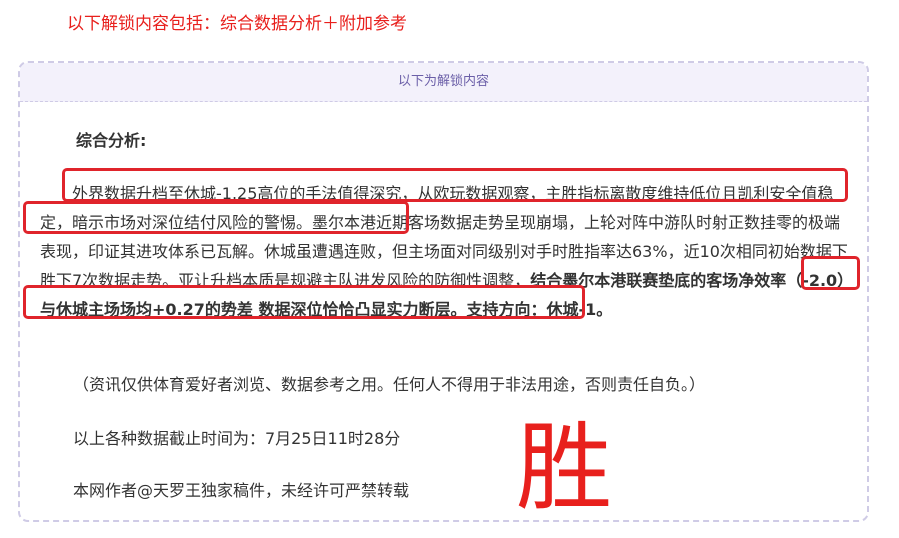 This screenshot has height=538, width=899. I want to click on copyright-text: 本网作者@天罗王独家稿件，未经许可严禁转载, so click(241, 490).